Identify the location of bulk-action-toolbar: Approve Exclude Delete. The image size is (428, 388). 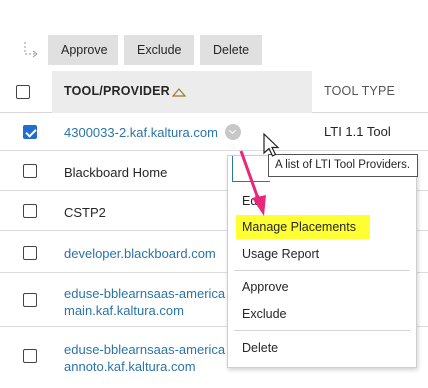
(155, 50).